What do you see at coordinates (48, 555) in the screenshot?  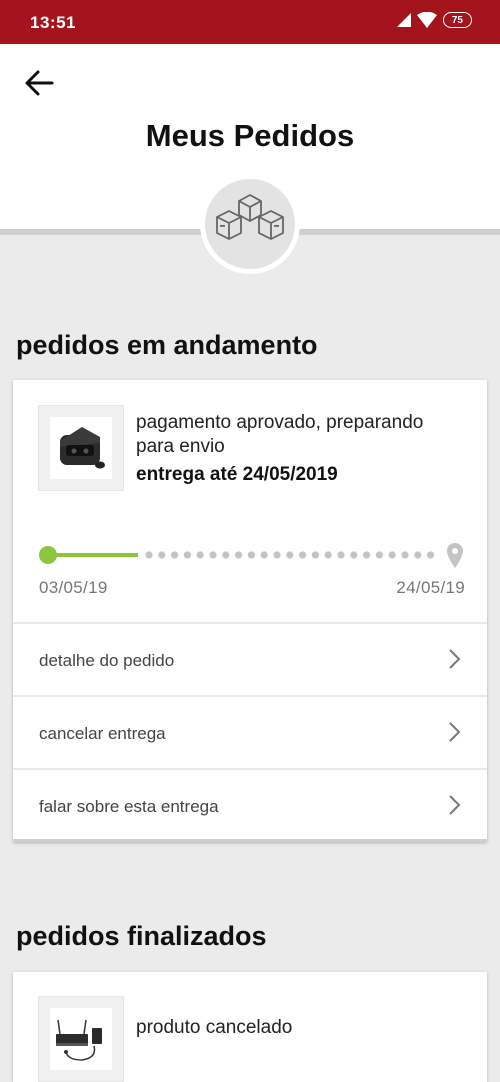 I see `progress-start-dot` at bounding box center [48, 555].